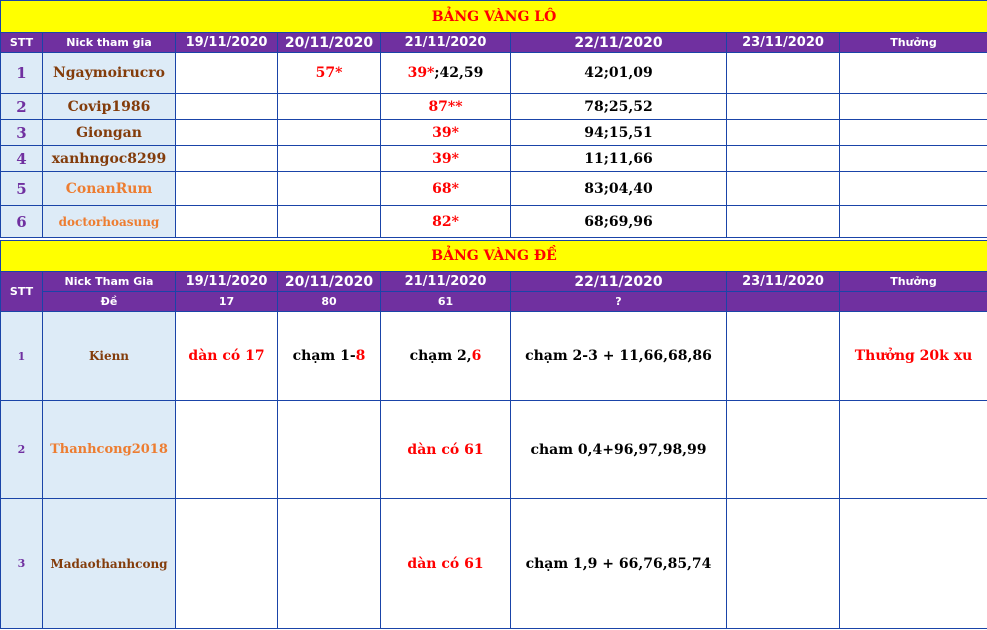 This screenshot has height=630, width=987. I want to click on date-cell: chạm 1-8, so click(329, 356).